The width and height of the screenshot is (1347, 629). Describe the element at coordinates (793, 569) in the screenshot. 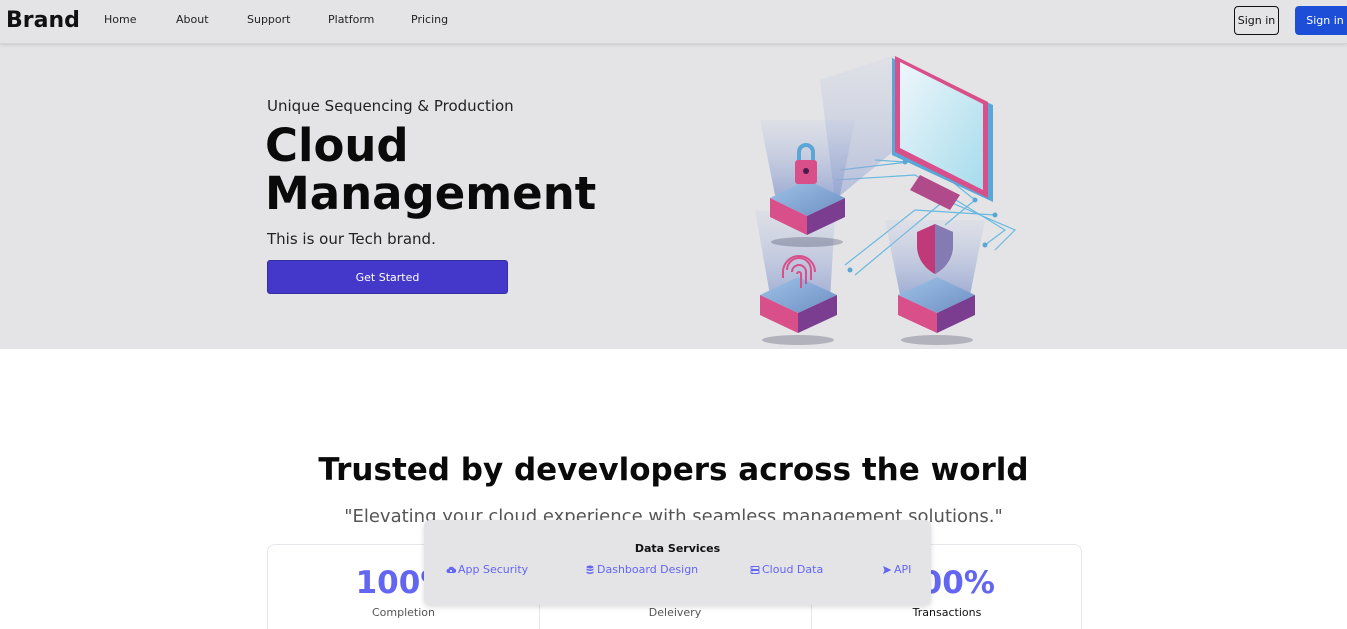

I see `service-label: Cloud Data` at that location.